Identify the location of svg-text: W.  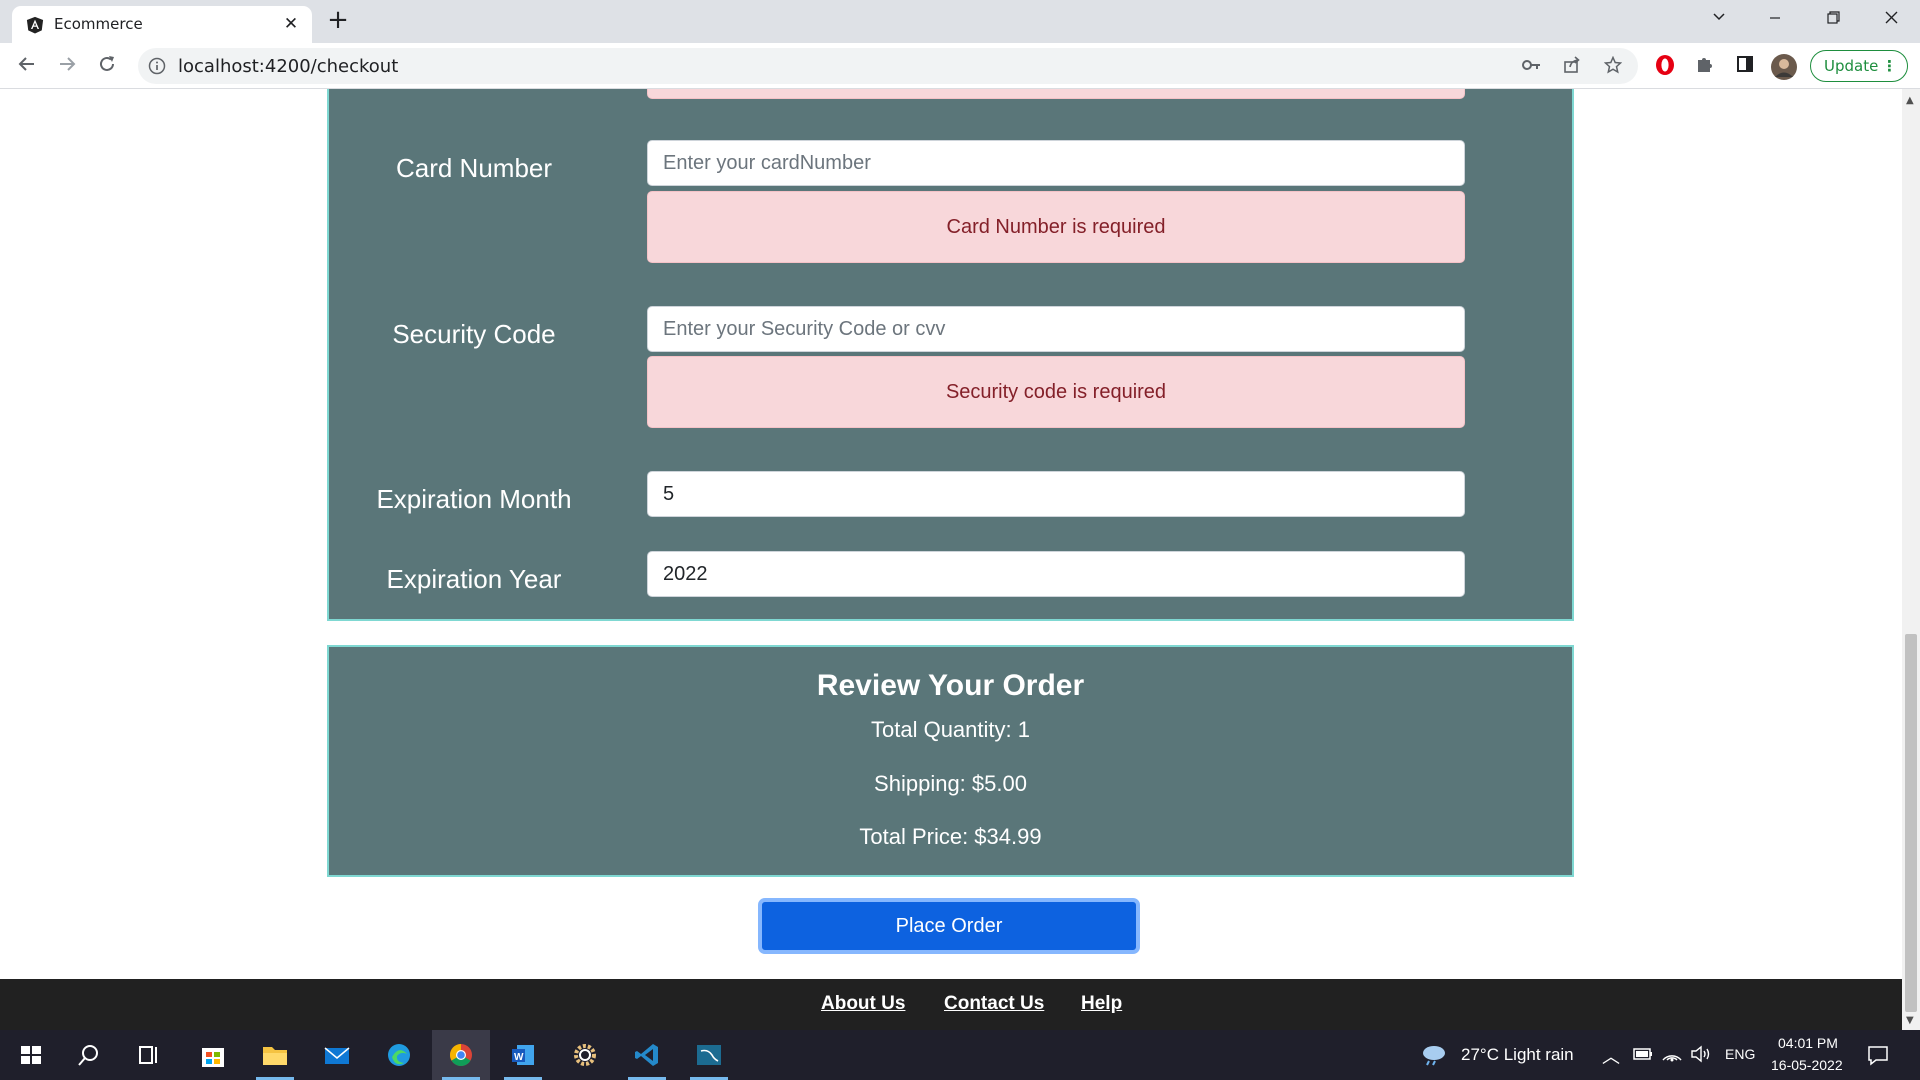
(519, 1057).